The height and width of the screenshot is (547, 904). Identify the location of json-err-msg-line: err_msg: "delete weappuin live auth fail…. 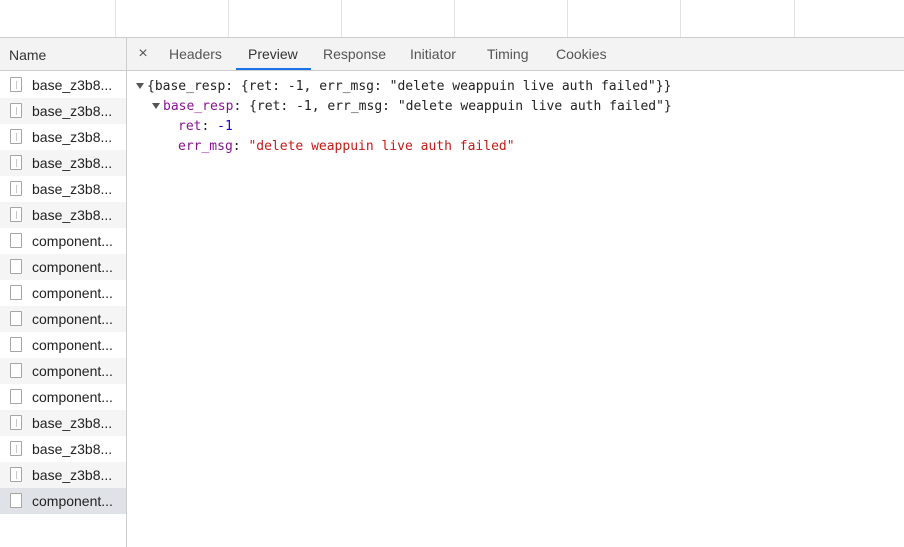
(346, 147).